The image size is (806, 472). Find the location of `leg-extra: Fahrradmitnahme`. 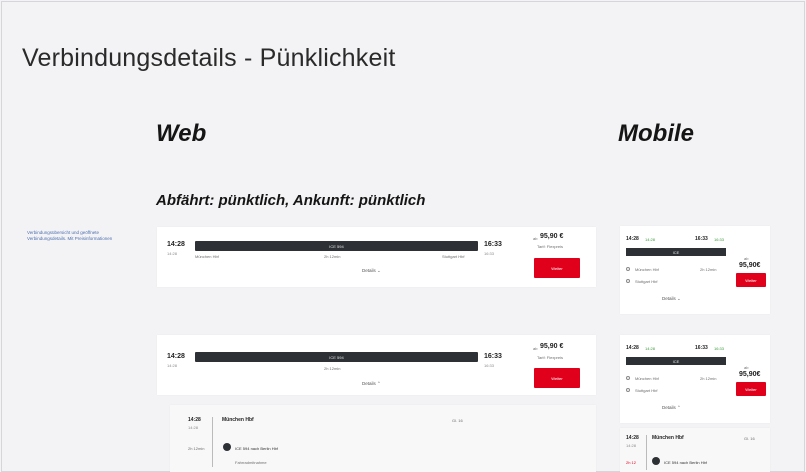

leg-extra: Fahrradmitnahme is located at coordinates (251, 462).